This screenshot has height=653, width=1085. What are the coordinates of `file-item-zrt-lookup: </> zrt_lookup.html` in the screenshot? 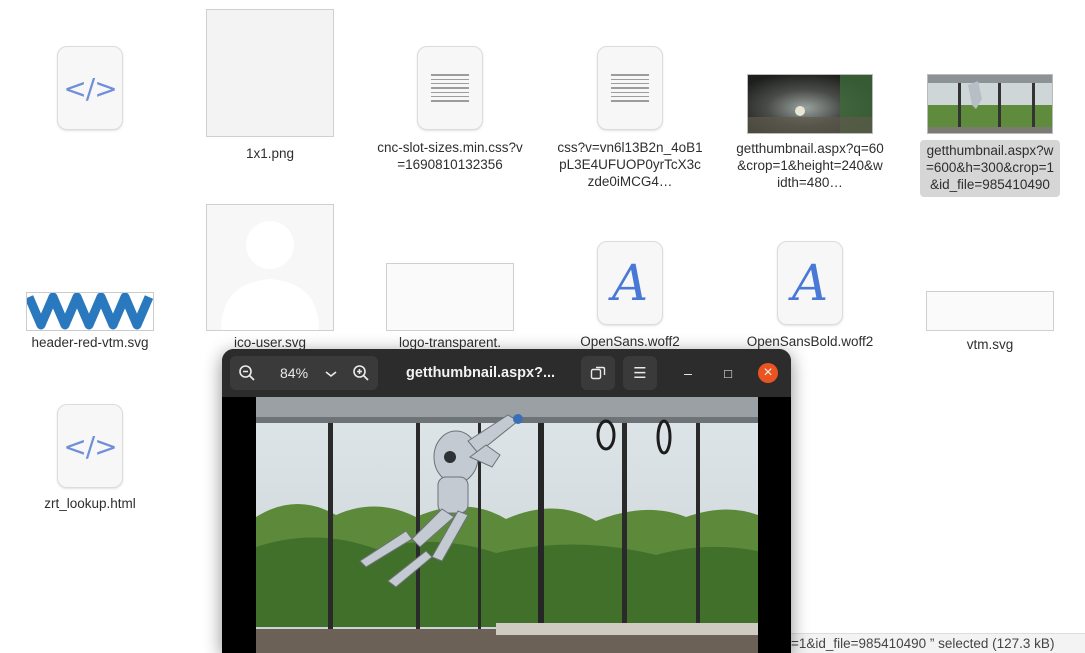 It's located at (90, 458).